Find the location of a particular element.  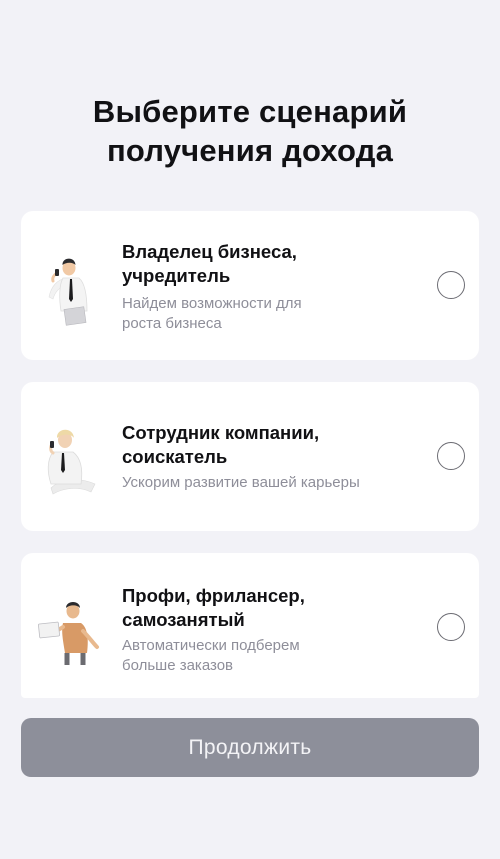

businessman-illustration-icon is located at coordinates (68, 292).